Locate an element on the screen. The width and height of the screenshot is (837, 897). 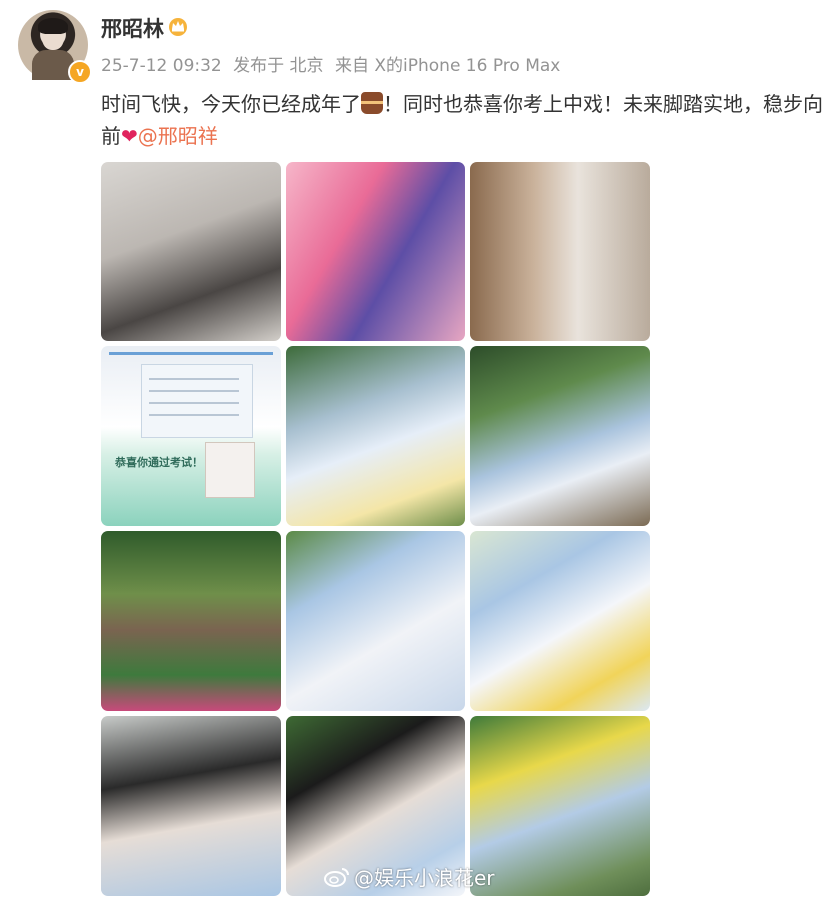
doc-portrait is located at coordinates (230, 470).